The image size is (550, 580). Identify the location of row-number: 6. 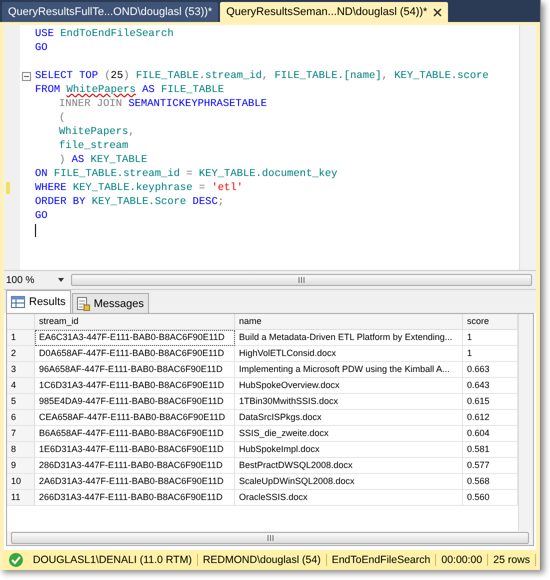
(21, 418).